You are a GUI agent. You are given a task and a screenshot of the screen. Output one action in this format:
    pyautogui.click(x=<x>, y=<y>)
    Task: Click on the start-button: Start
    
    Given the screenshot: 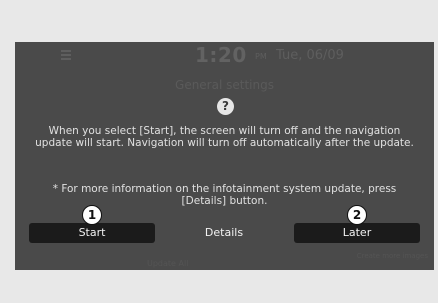 What is the action you would take?
    pyautogui.click(x=92, y=233)
    